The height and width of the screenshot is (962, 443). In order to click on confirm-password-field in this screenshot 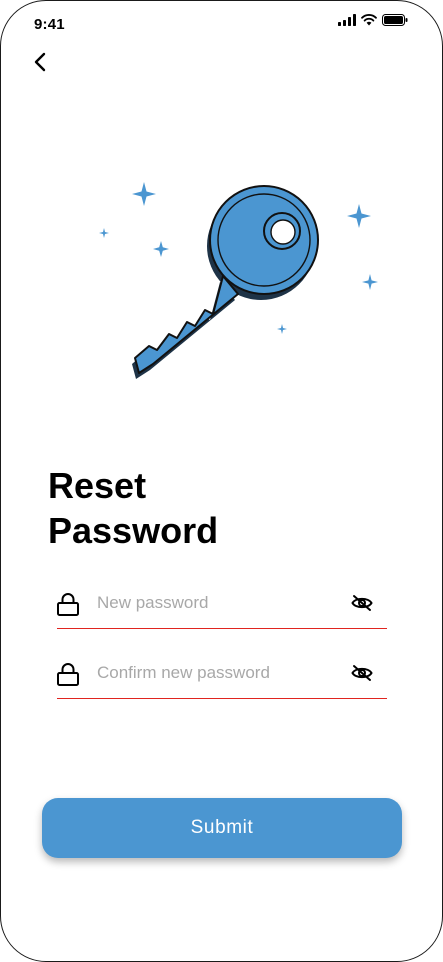, I will do `click(222, 676)`.